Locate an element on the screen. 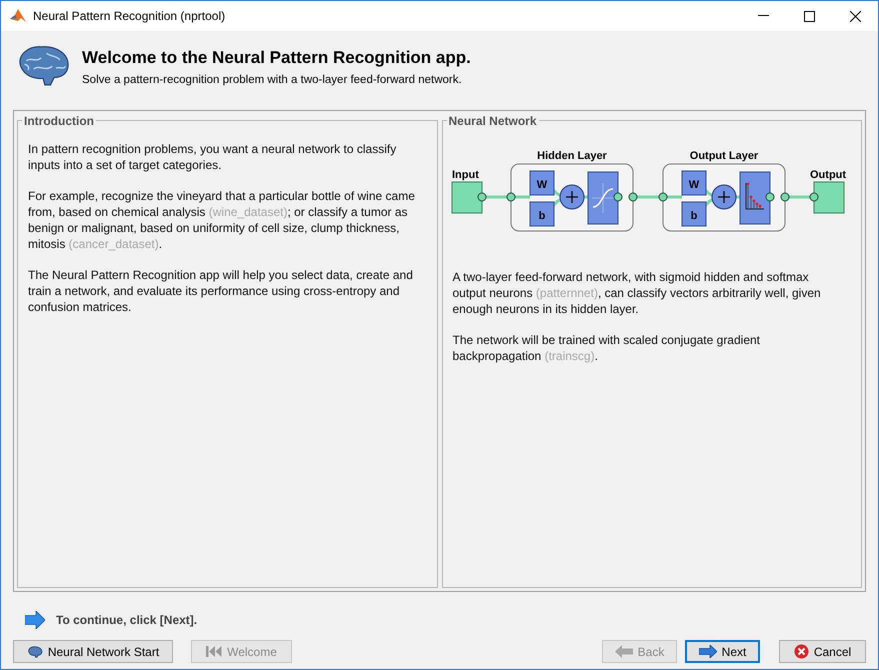 The width and height of the screenshot is (879, 670). paragraph: For example, recognize the vineyard that a particular bottle of wine came from, based on chemical analysis (wine_dataset); or classify a tumor as benign or malignant, based on uniformity of cell size, clump thickness, mitosis (cancer_dataset). is located at coordinates (222, 220).